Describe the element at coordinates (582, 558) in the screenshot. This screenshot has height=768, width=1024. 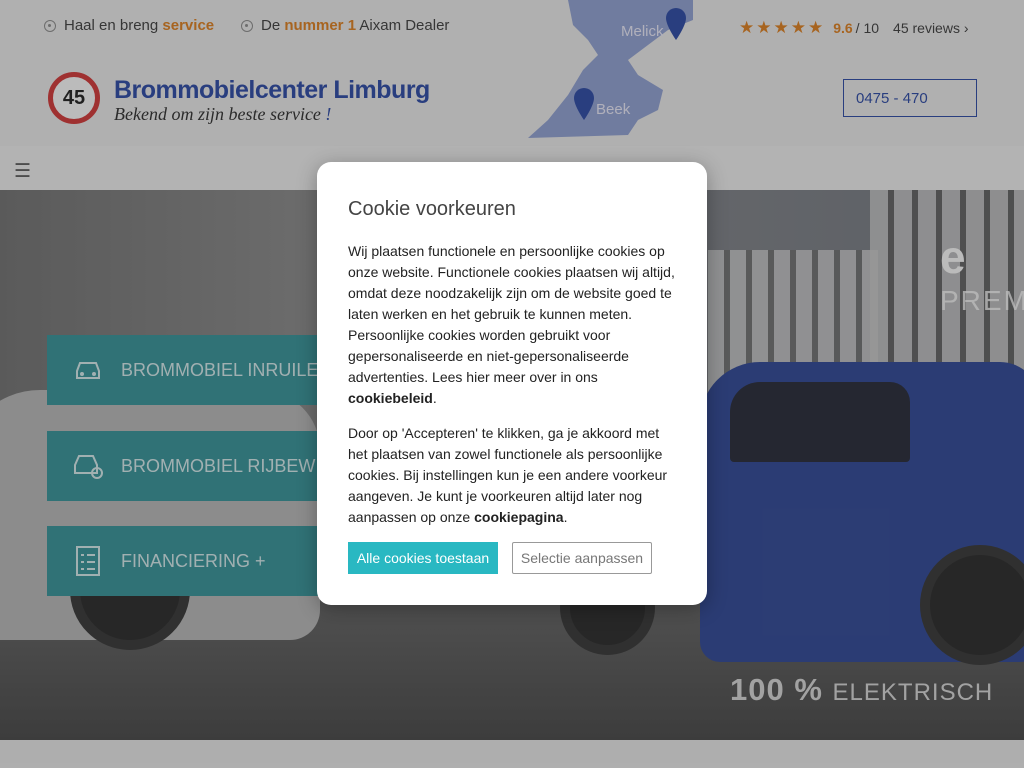
I see `adjust-selection-button: Selectie aanpassen` at that location.